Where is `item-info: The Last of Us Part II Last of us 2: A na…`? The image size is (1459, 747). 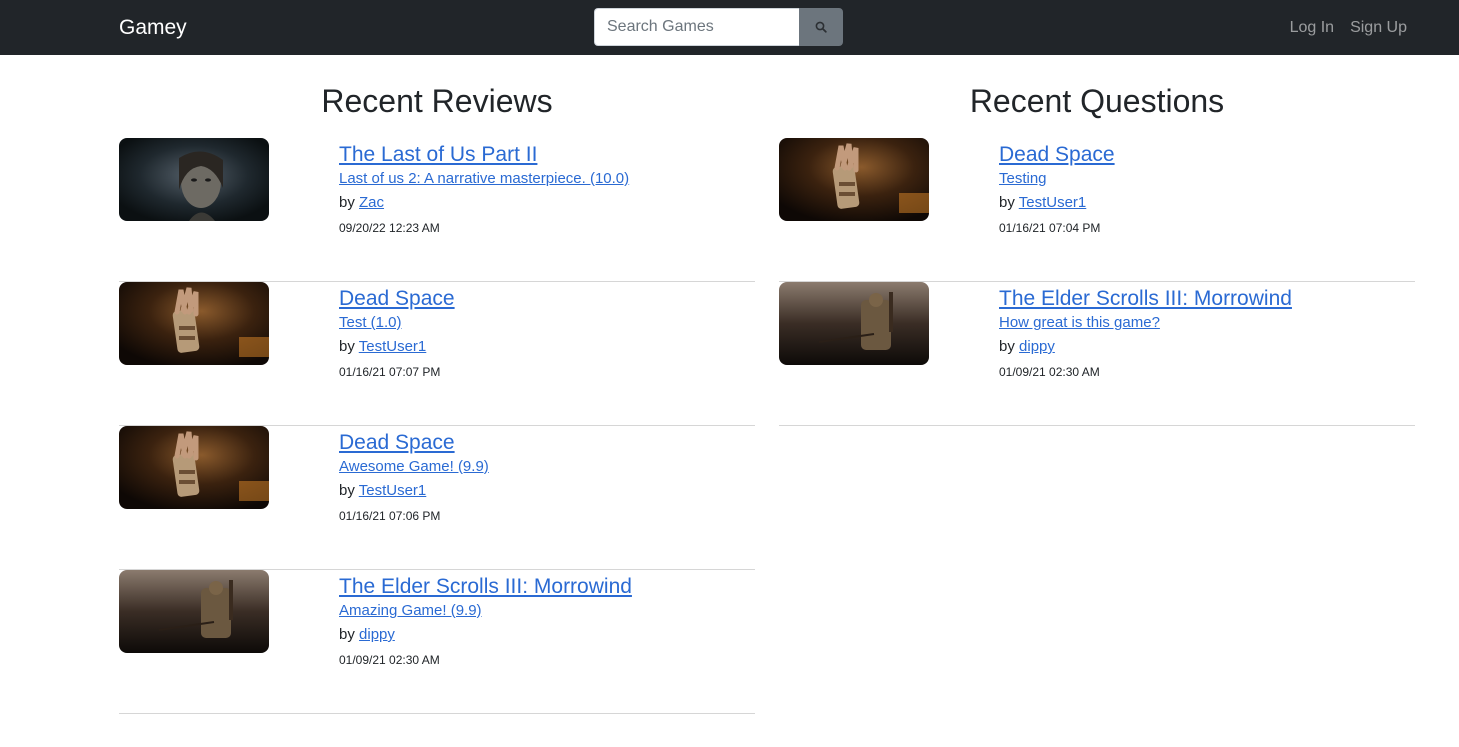 item-info: The Last of Us Part II Last of us 2: A na… is located at coordinates (544, 189).